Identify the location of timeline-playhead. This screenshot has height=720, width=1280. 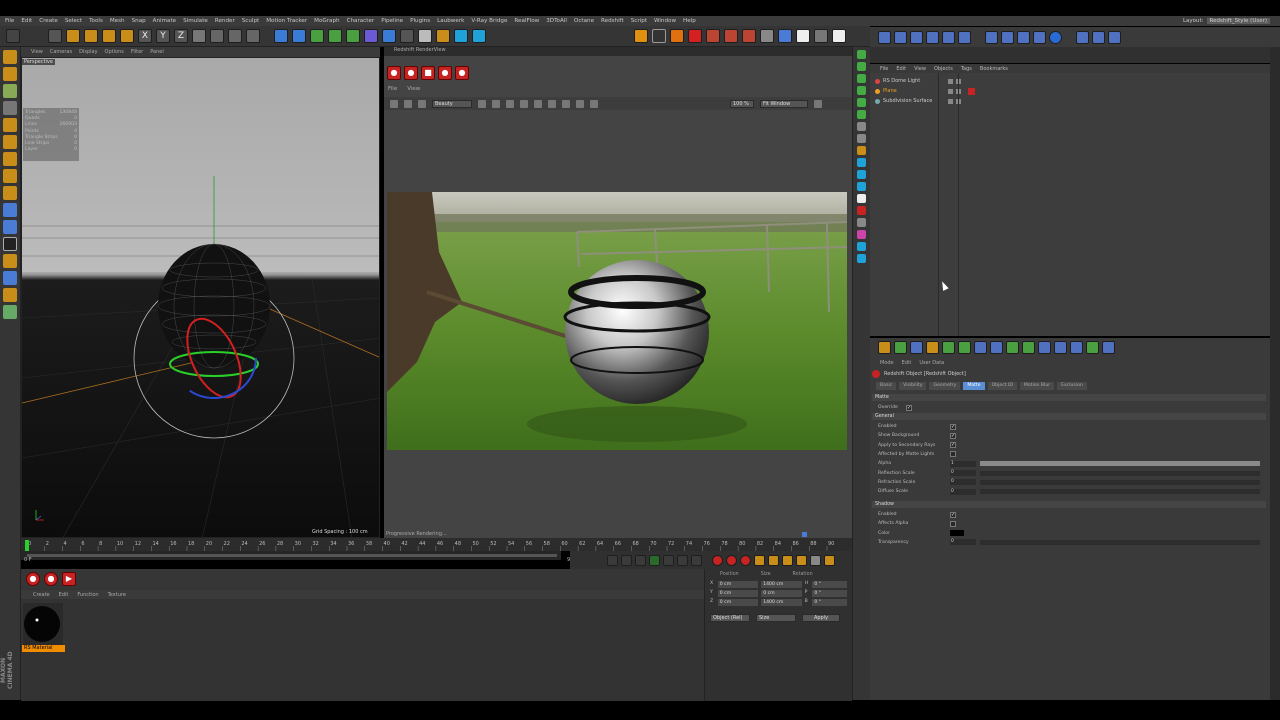
(27, 545).